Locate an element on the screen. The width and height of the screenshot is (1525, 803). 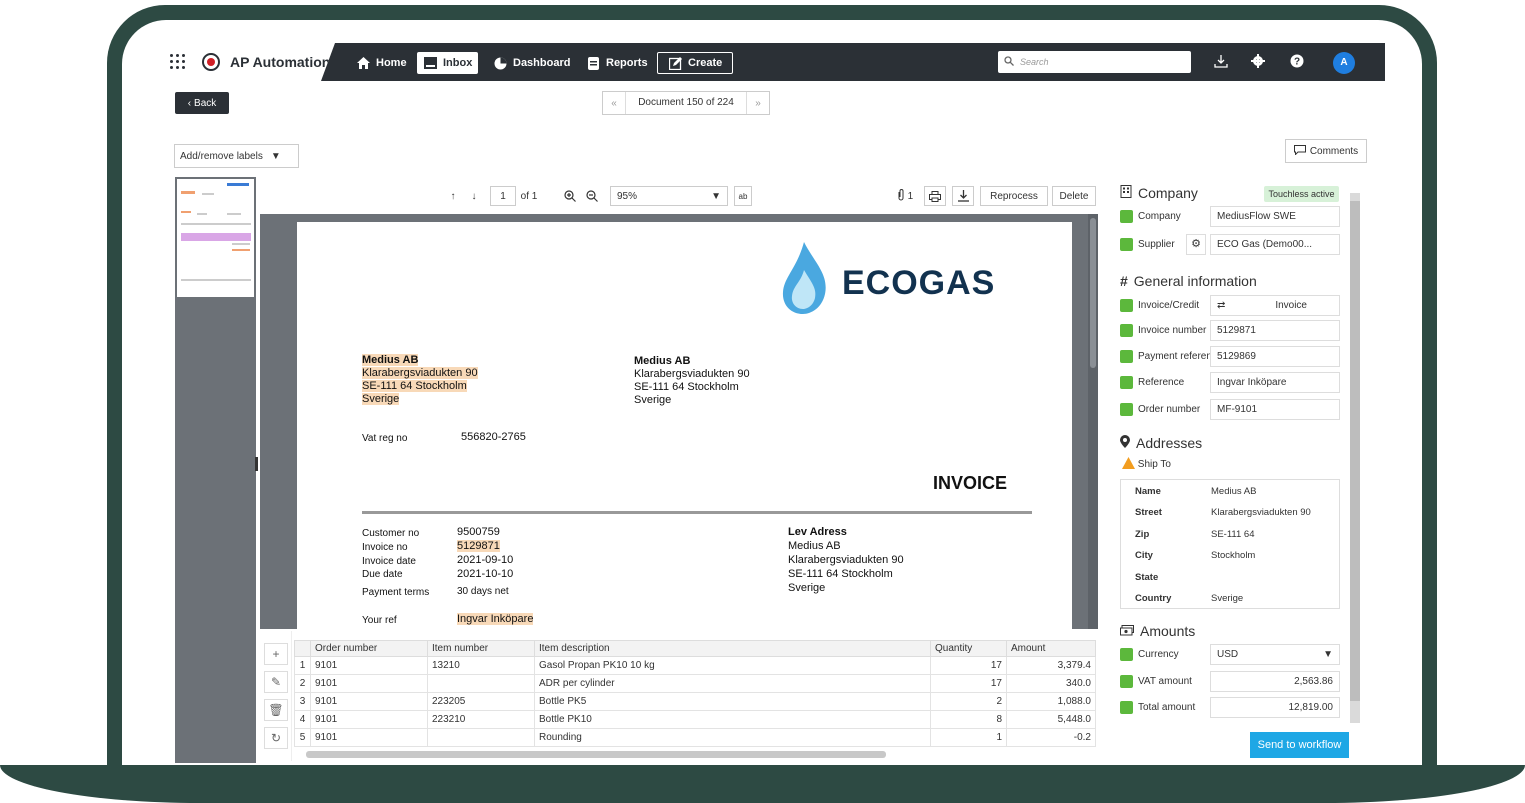
total-amount-input: 12,819.00 is located at coordinates (1275, 707).